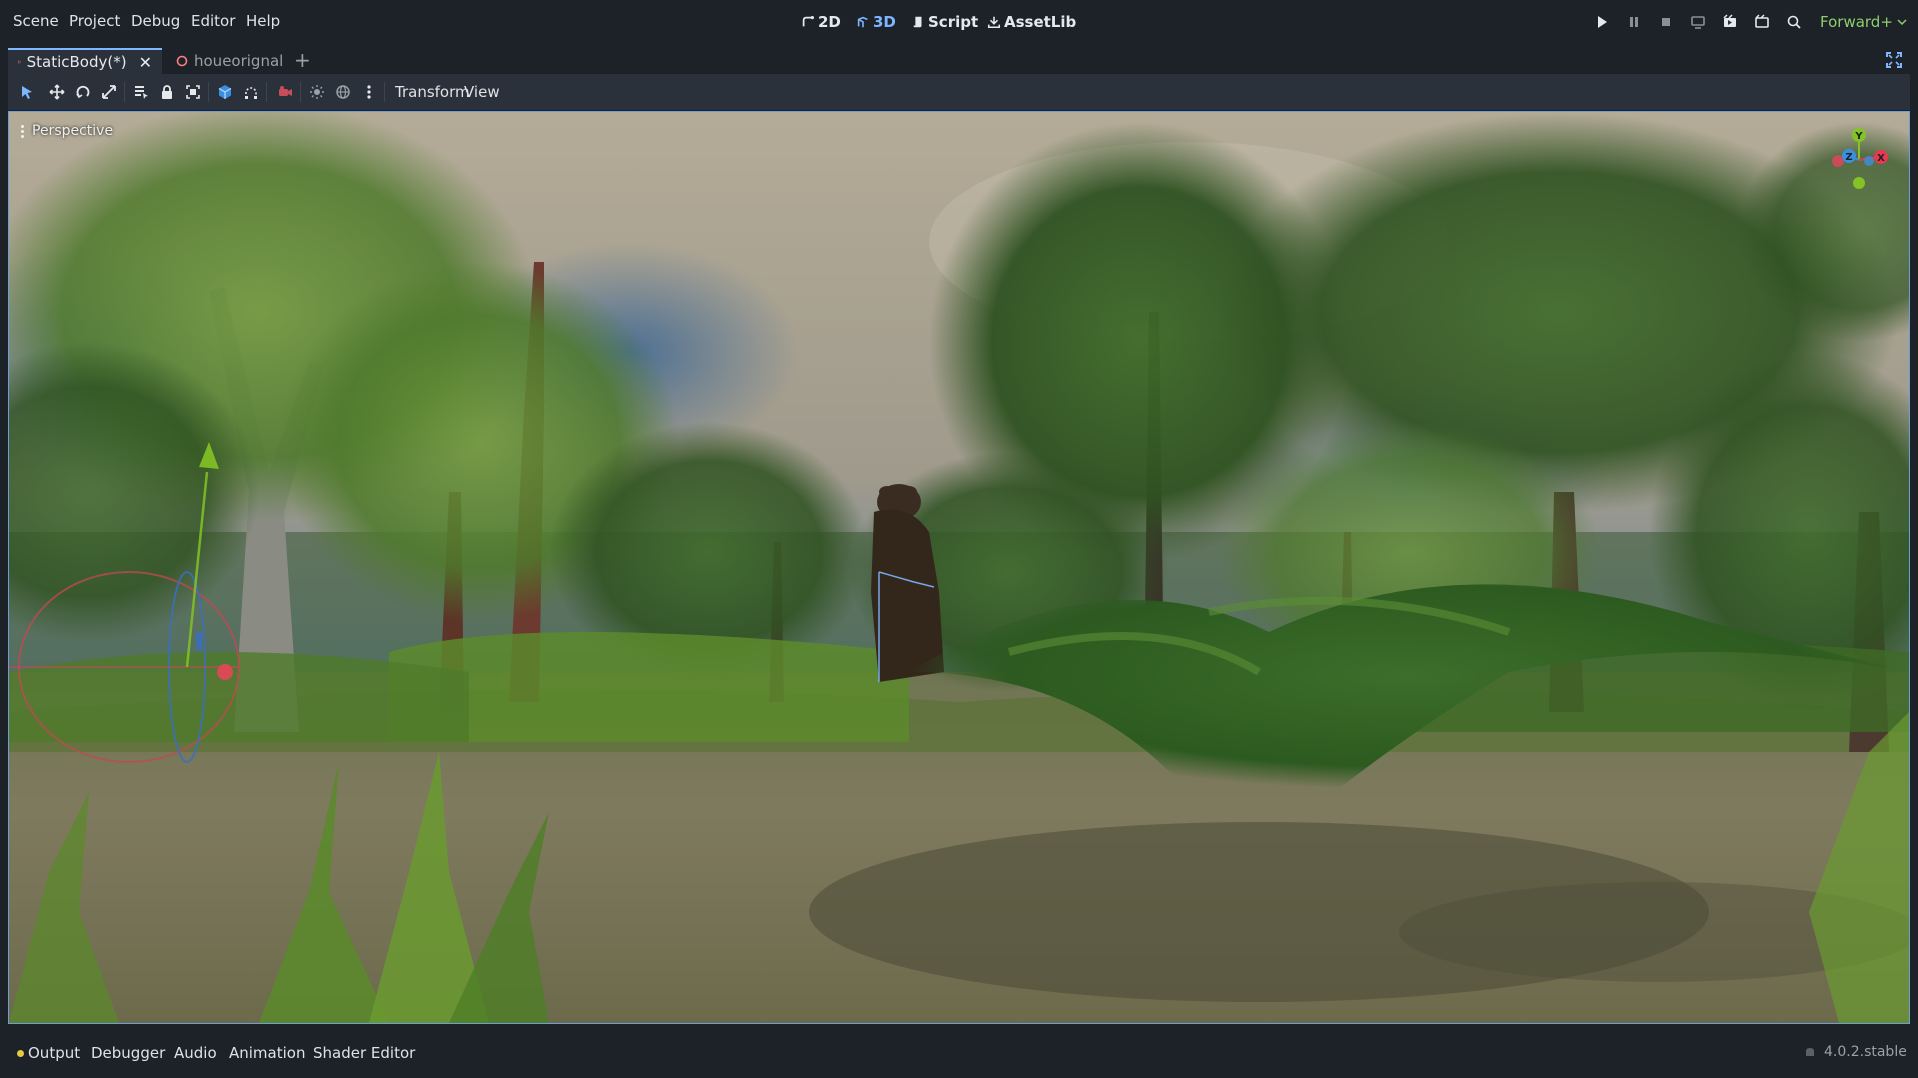 The height and width of the screenshot is (1078, 1918). Describe the element at coordinates (917, 22) in the screenshot. I see `script-icon` at that location.